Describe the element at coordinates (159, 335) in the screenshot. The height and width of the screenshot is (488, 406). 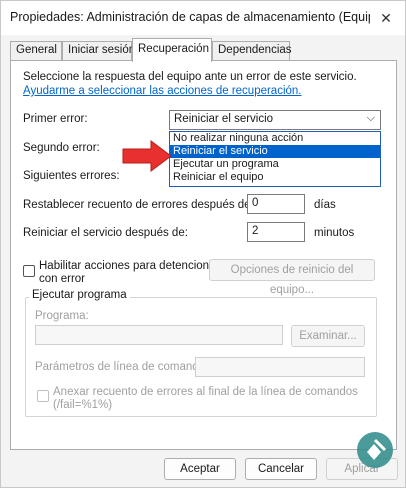
I see `program-input` at that location.